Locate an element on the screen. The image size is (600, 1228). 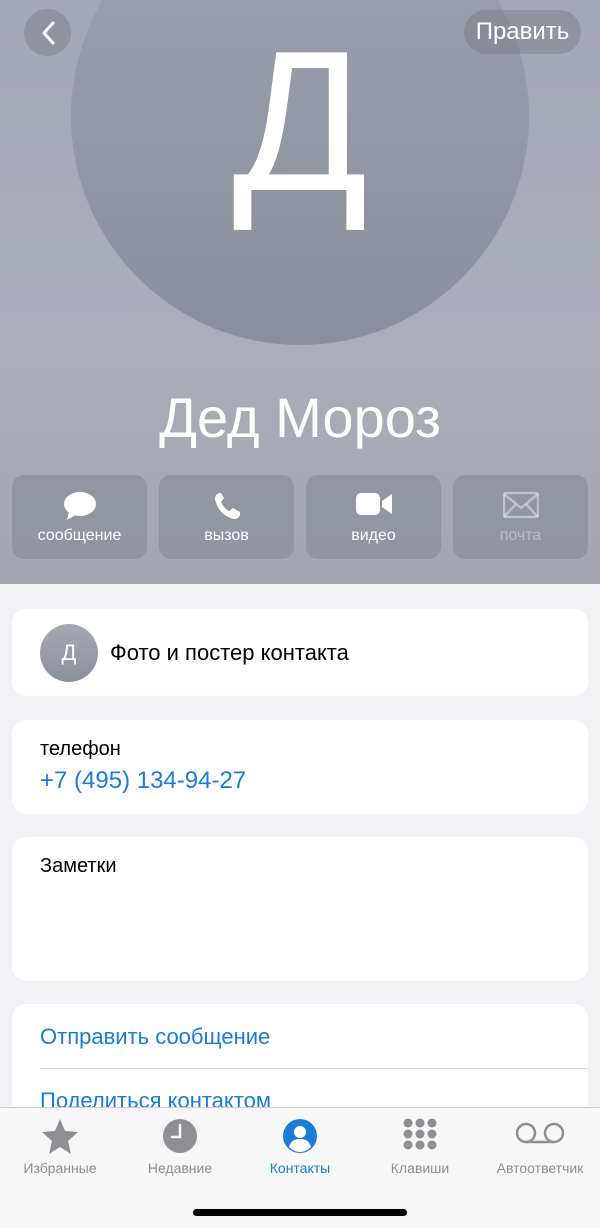
tab-recents: Недавние is located at coordinates (180, 1153).